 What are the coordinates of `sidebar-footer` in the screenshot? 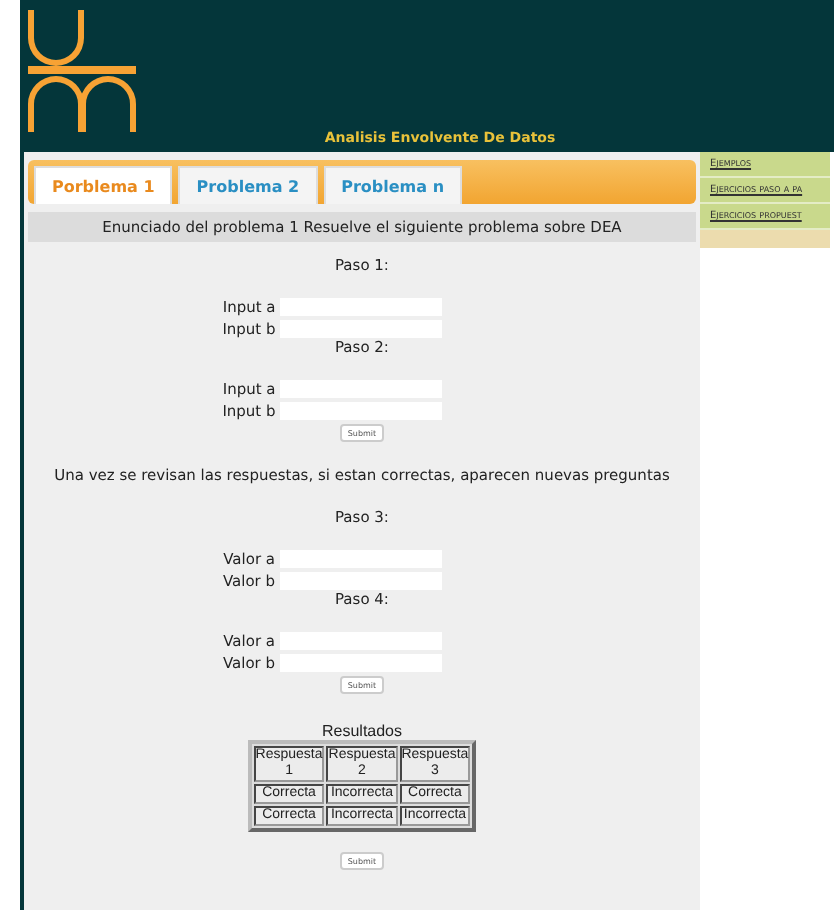 It's located at (765, 239).